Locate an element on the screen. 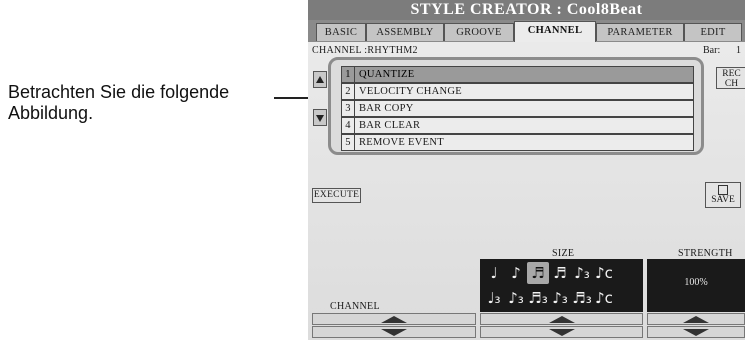  scroll-up-button is located at coordinates (320, 79).